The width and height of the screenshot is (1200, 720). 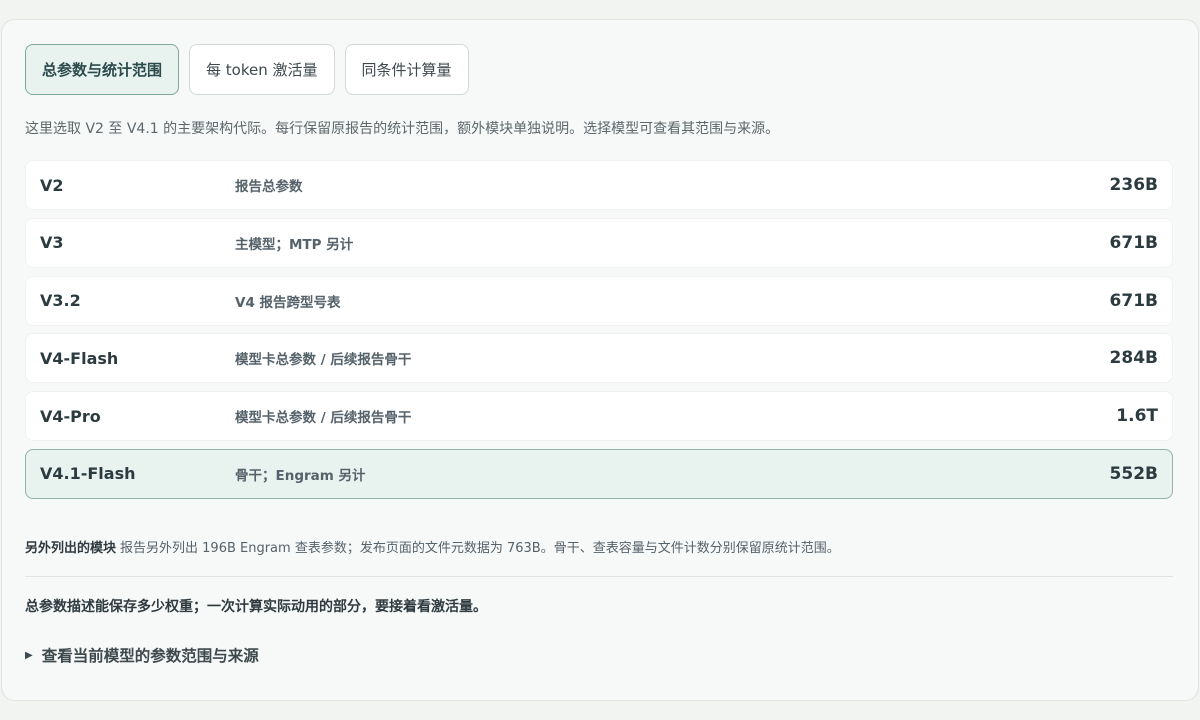 What do you see at coordinates (262, 69) in the screenshot?
I see `tab-activated-per-token: 每 token 激活量` at bounding box center [262, 69].